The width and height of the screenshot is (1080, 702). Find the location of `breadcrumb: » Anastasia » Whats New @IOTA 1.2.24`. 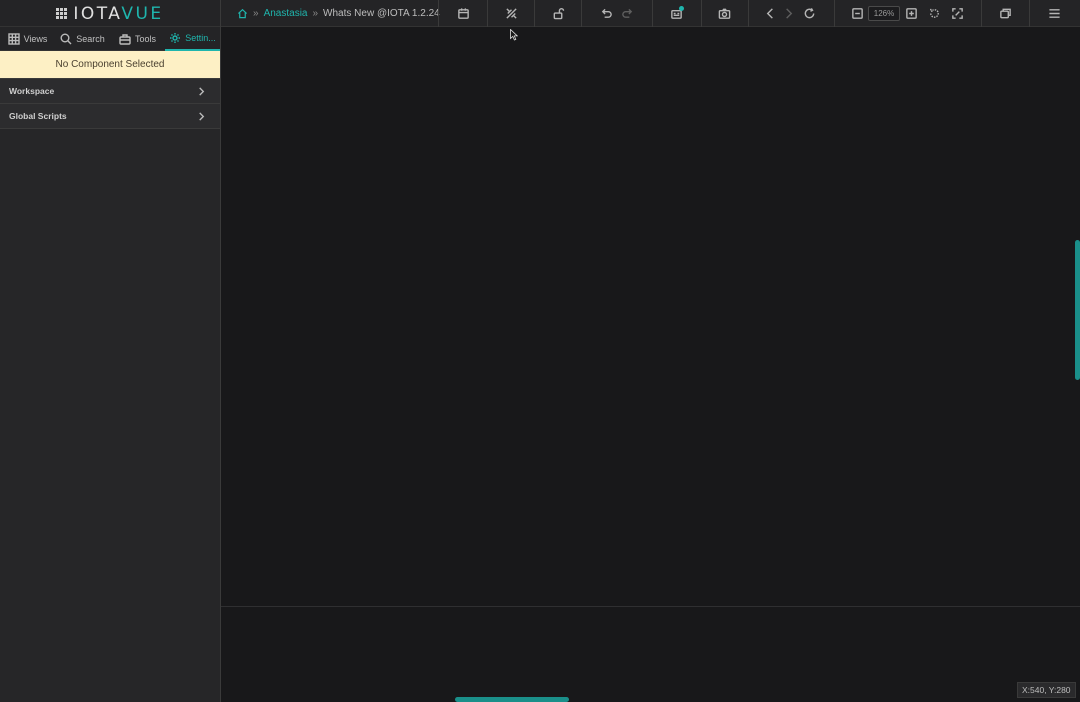

breadcrumb: » Anastasia » Whats New @IOTA 1.2.24 is located at coordinates (338, 13).